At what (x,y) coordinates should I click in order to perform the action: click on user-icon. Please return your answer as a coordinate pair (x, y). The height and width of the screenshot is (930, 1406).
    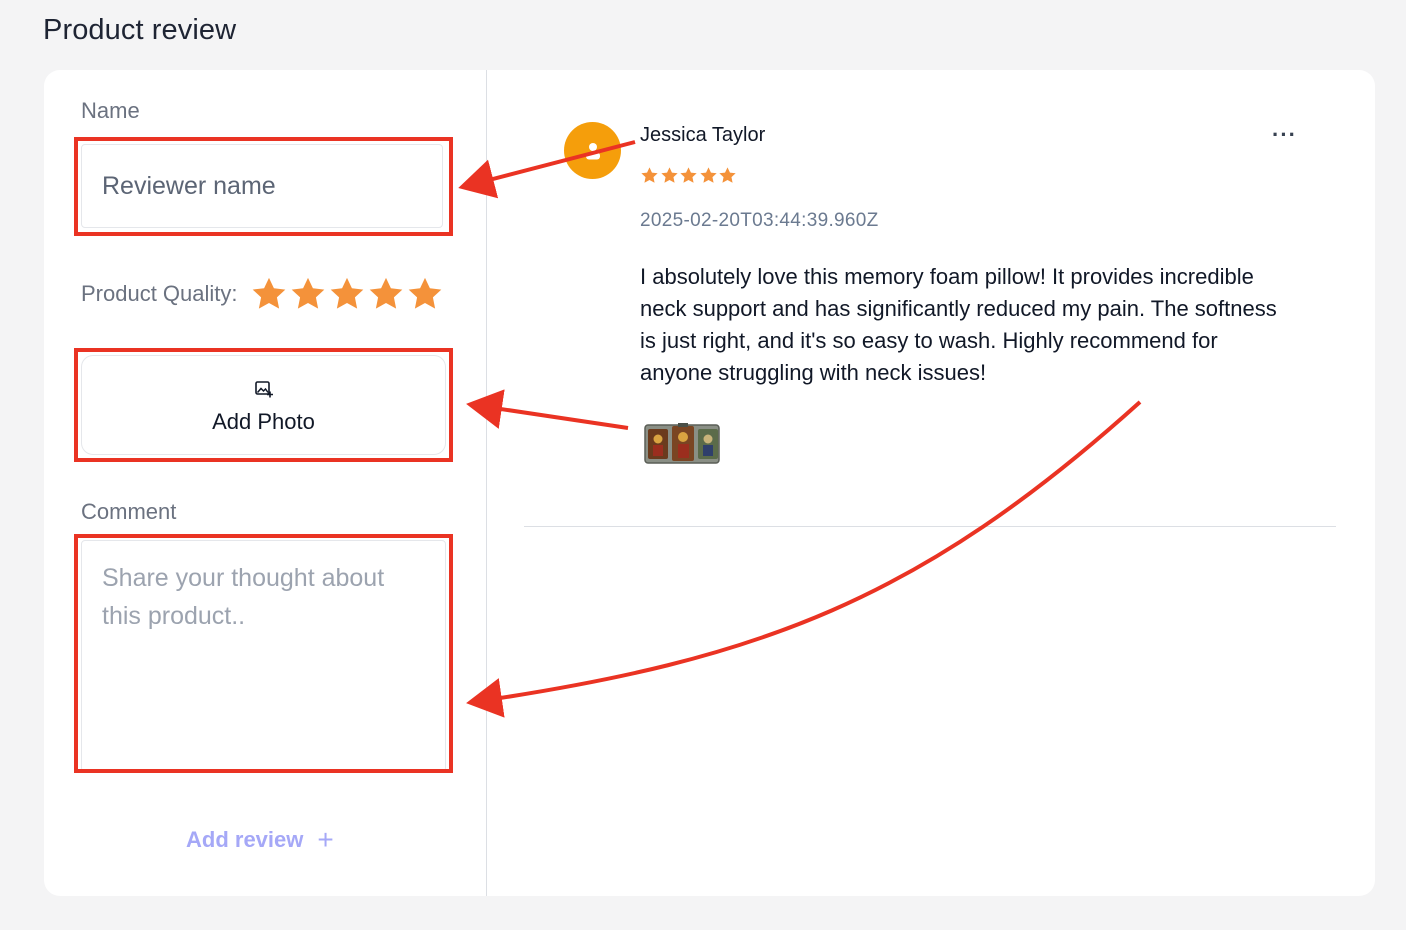
    Looking at the image, I should click on (592, 150).